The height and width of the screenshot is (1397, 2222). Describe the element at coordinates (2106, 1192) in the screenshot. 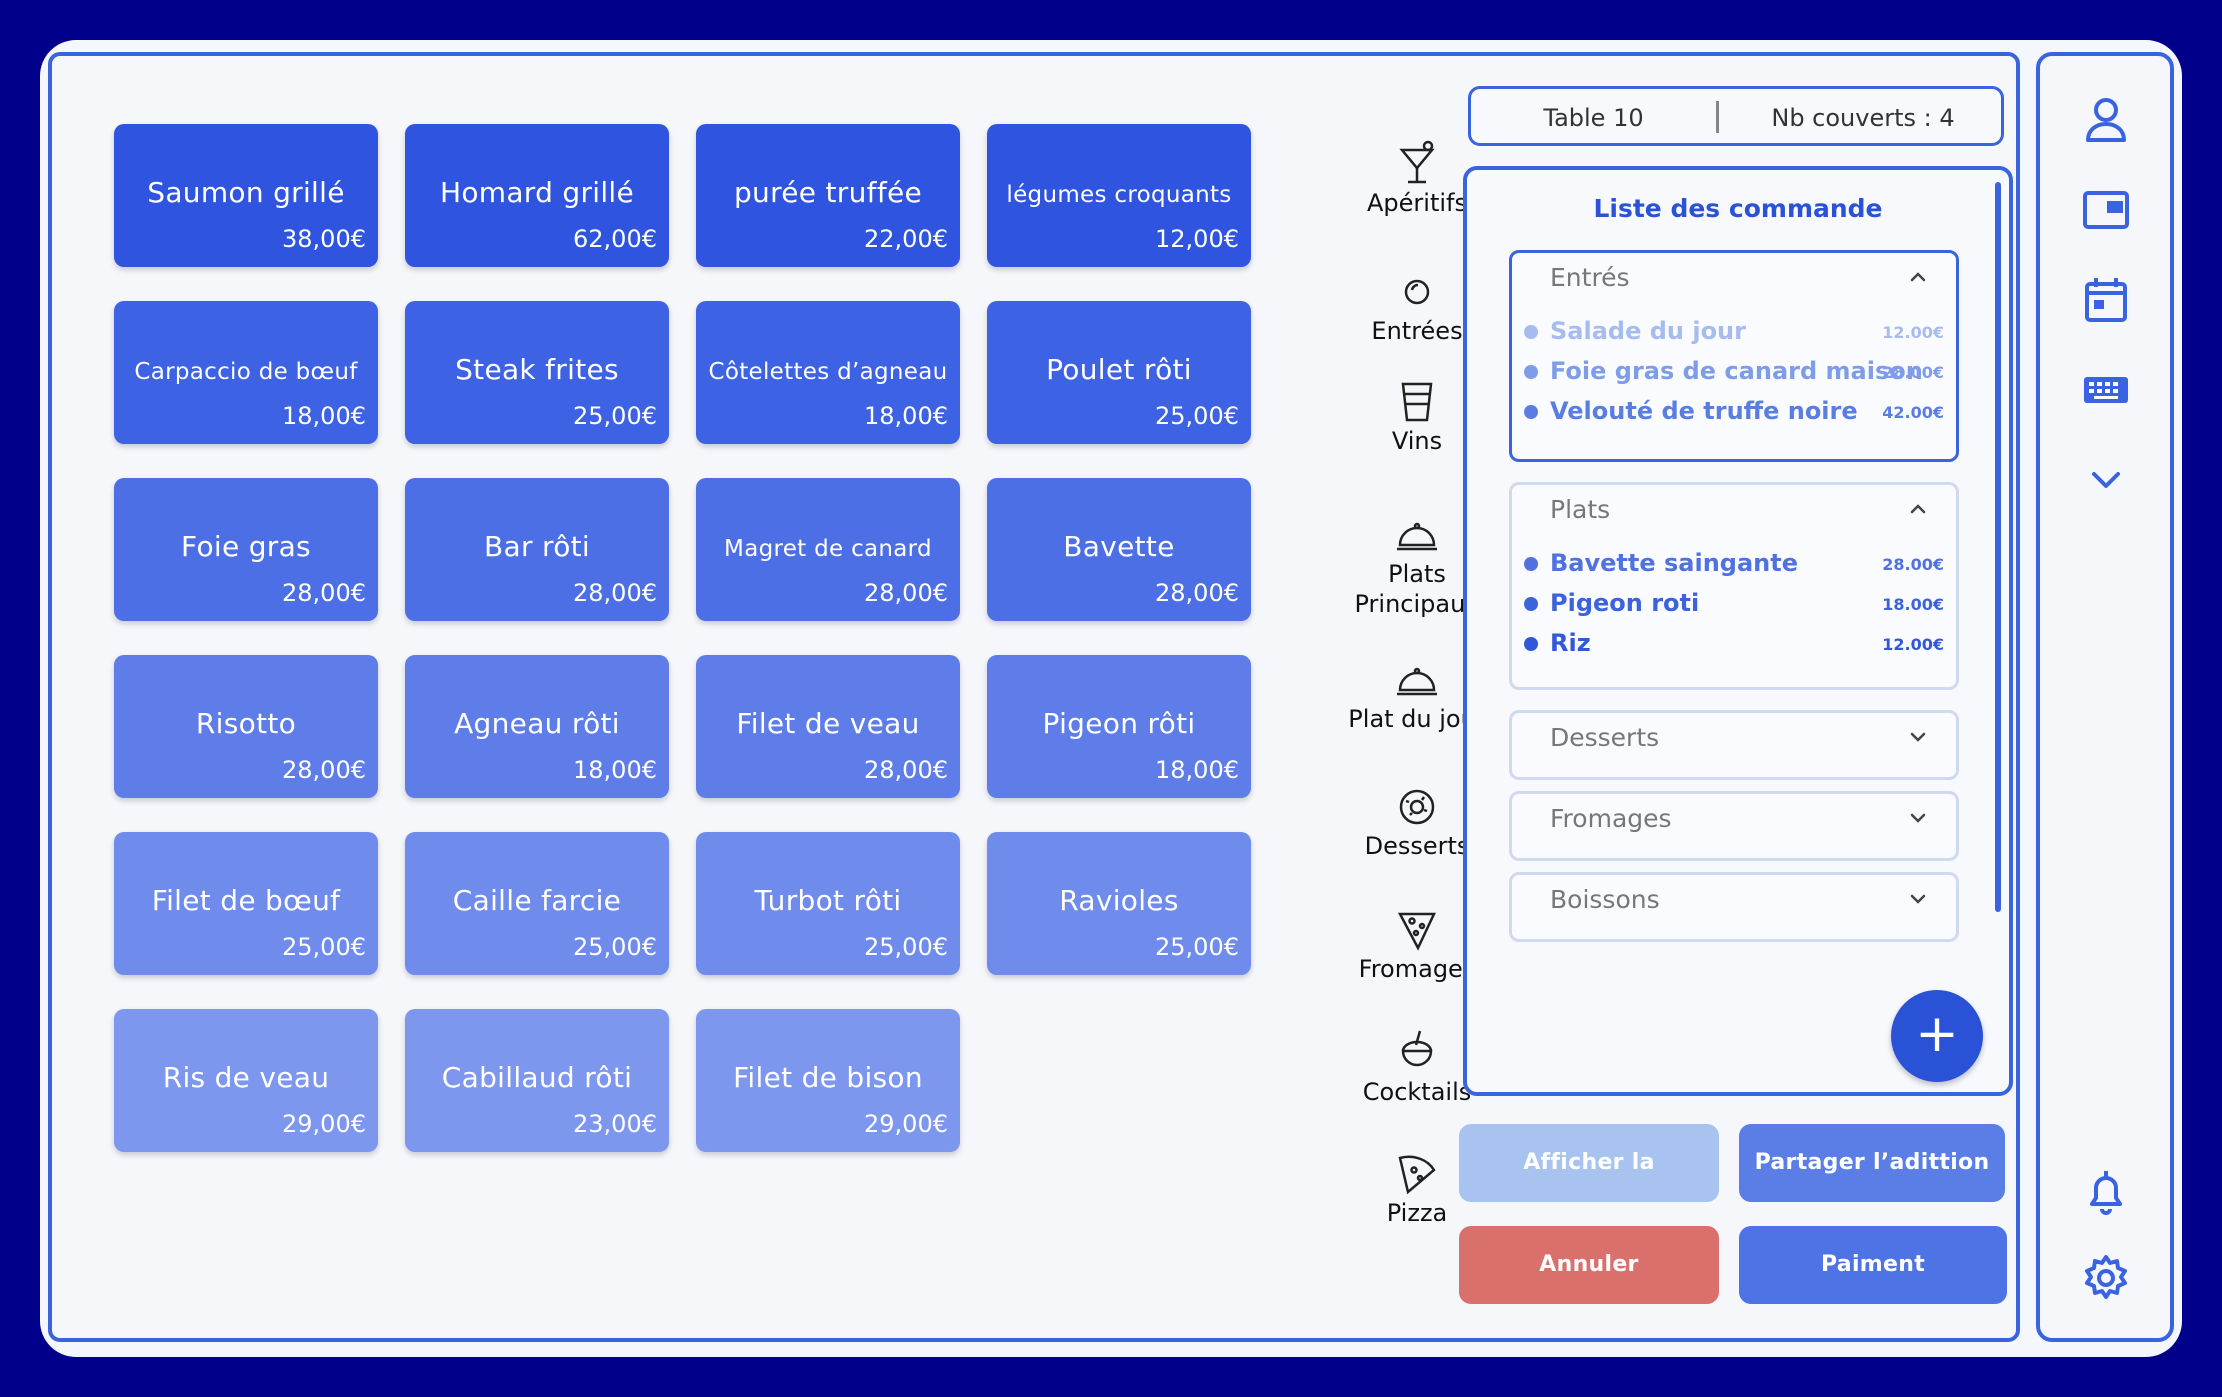

I see `bell-icon` at that location.